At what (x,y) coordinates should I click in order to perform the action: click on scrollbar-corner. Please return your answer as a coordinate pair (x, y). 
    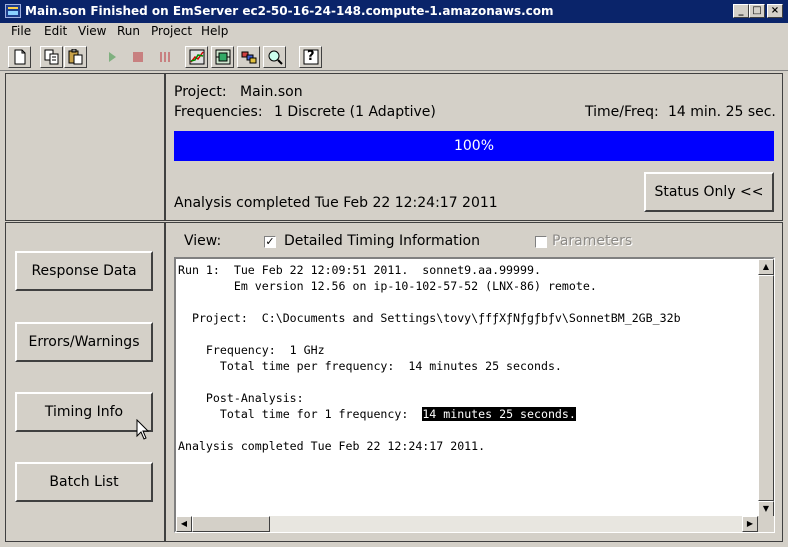
    Looking at the image, I should click on (766, 524).